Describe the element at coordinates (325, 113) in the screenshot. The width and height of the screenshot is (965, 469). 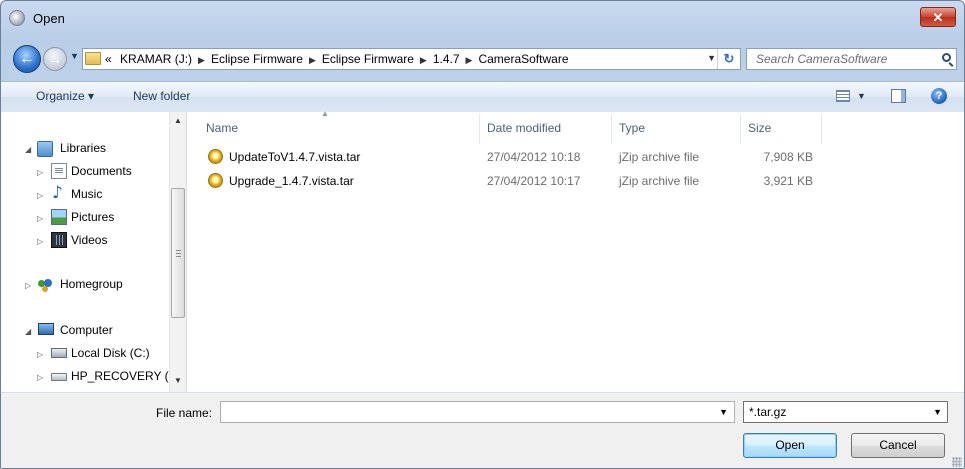
I see `sort-ascending-icon: ▲` at that location.